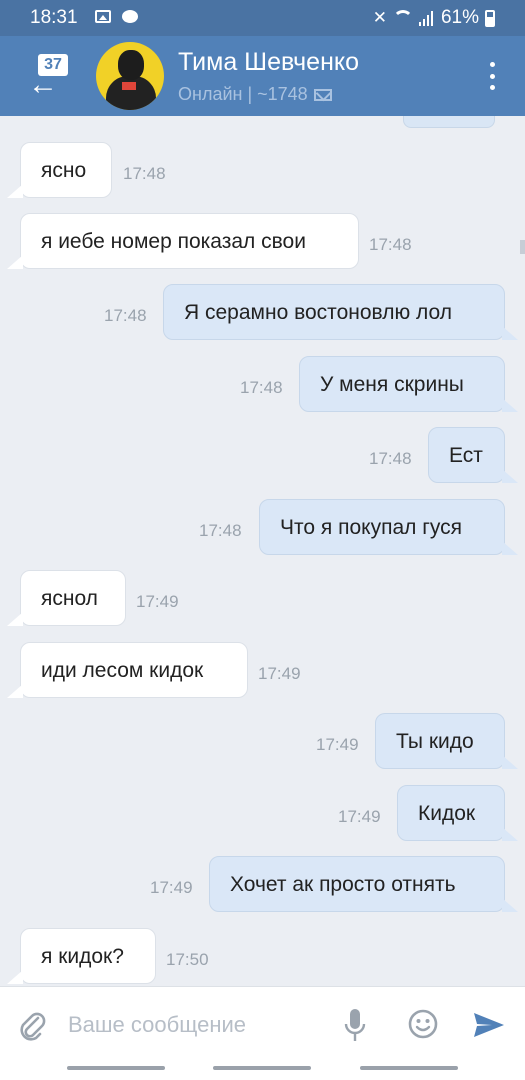 The width and height of the screenshot is (525, 1080). Describe the element at coordinates (59, 170) in the screenshot. I see `message-bubble: ясно` at that location.